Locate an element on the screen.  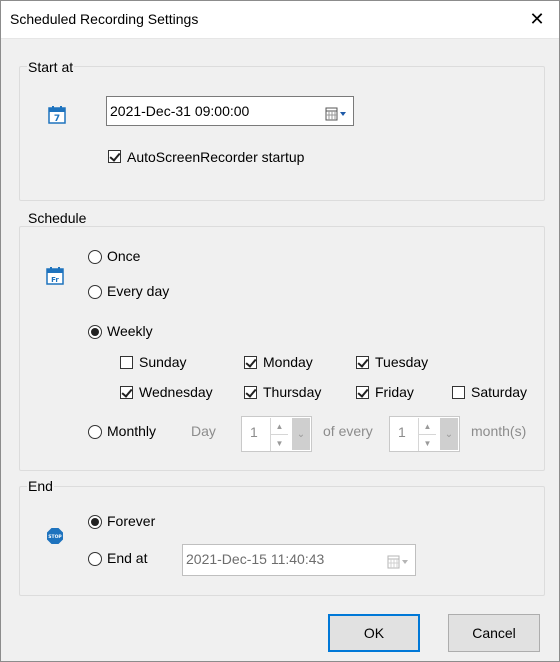
wednesday-checkbox is located at coordinates (126, 392).